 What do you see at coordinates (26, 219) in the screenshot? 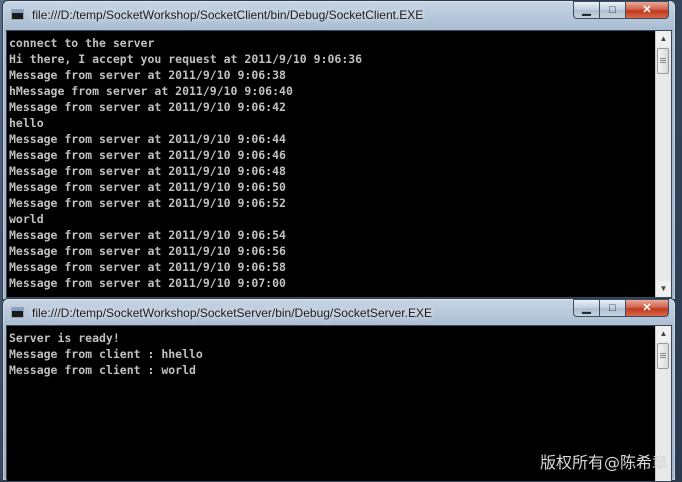
I see `console-line: world` at bounding box center [26, 219].